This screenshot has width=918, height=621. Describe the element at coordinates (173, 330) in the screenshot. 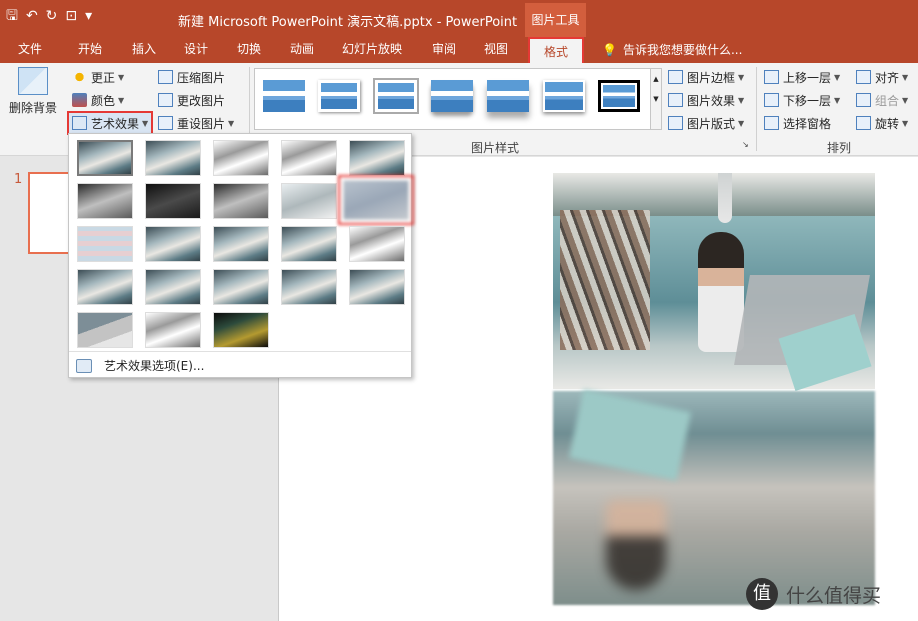

I see `effect-photocopy` at that location.